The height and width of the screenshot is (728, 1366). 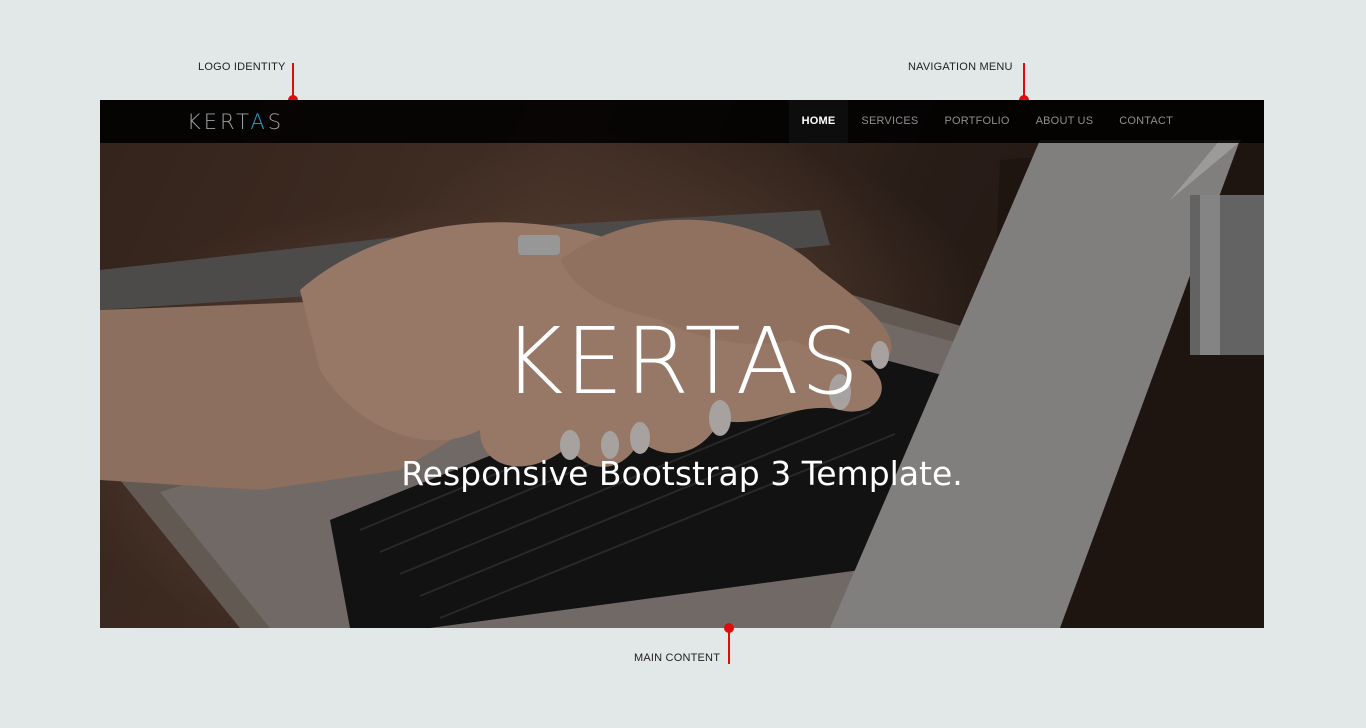 What do you see at coordinates (677, 658) in the screenshot?
I see `callout-main-content-label: MAIN CONTENT` at bounding box center [677, 658].